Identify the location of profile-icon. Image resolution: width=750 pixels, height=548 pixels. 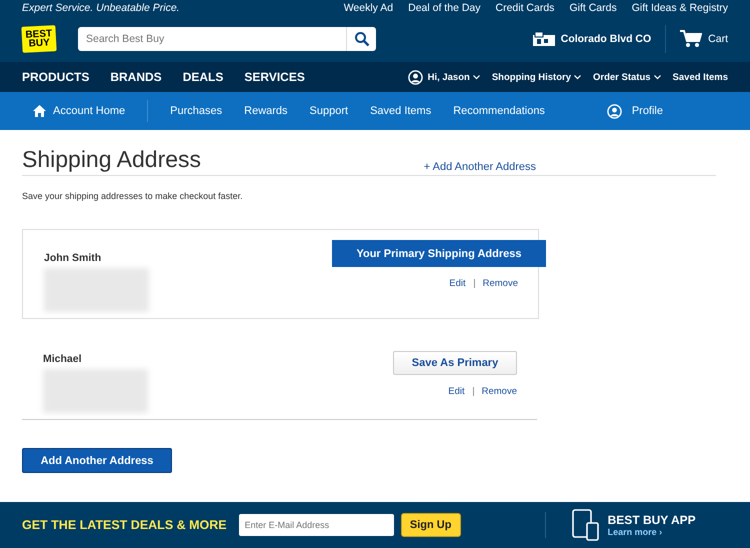
(614, 111).